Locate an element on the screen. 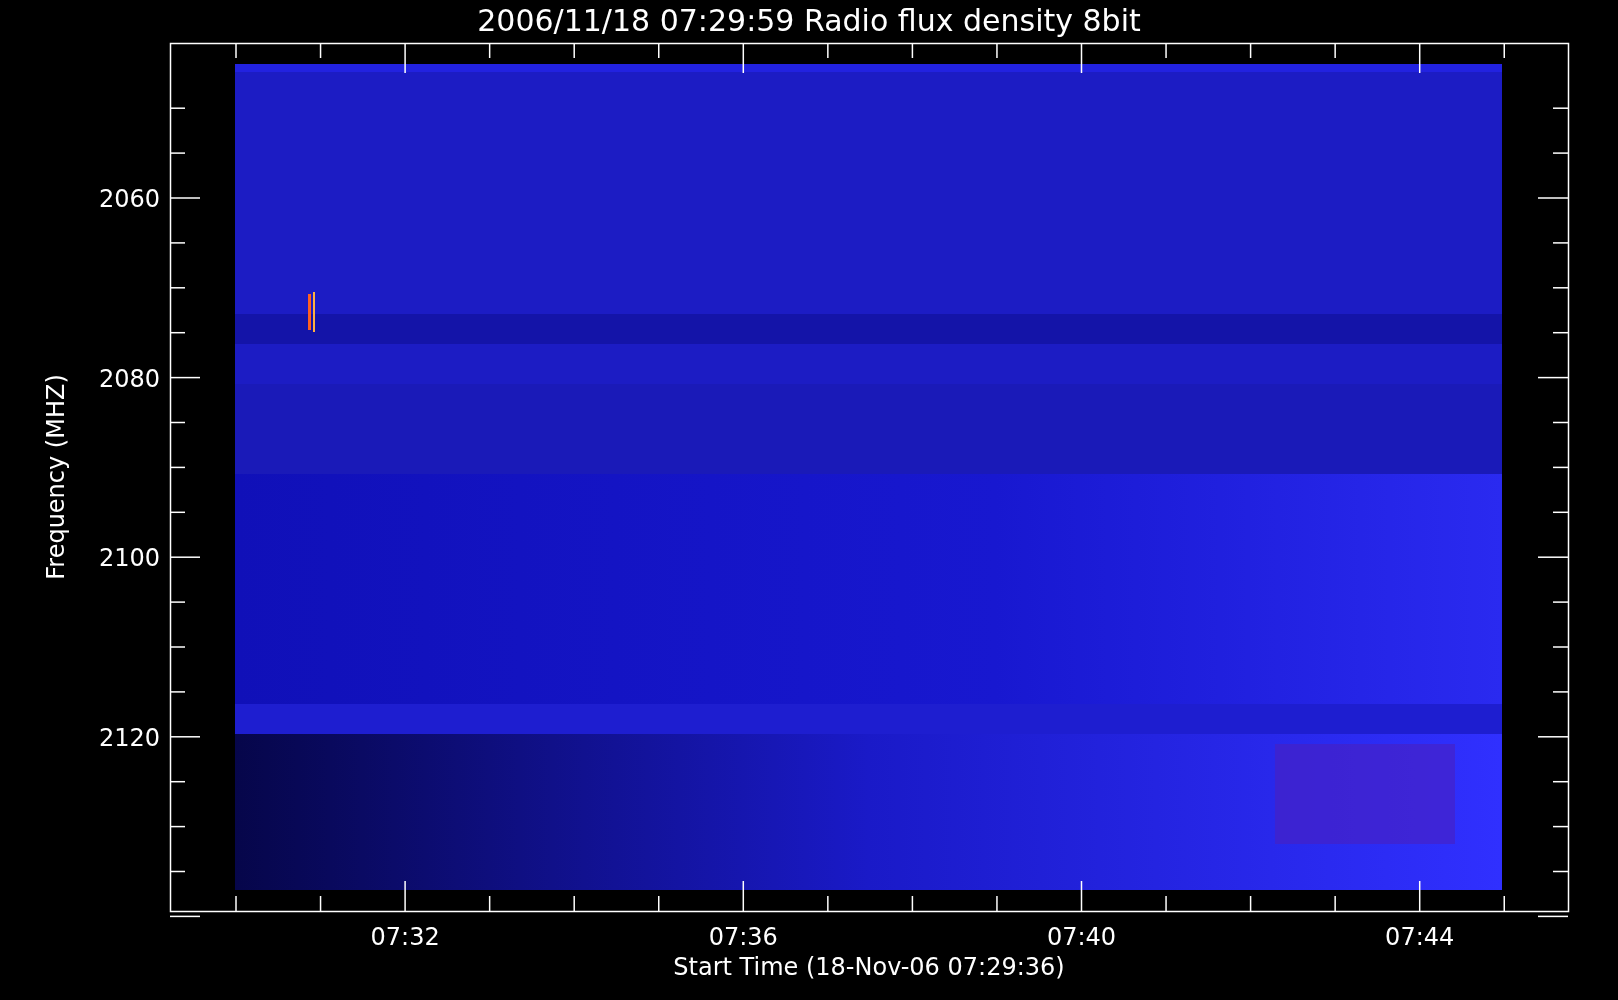 The image size is (1618, 1000). x-axis-label: Start Time (18-Nov-06 07:29:36) is located at coordinates (869, 967).